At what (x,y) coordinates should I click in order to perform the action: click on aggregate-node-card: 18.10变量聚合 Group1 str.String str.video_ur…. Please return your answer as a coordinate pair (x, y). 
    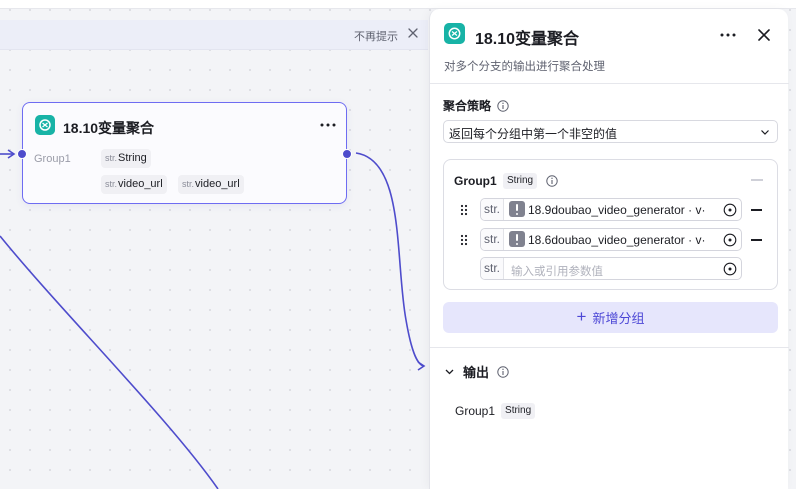
    Looking at the image, I should click on (184, 153).